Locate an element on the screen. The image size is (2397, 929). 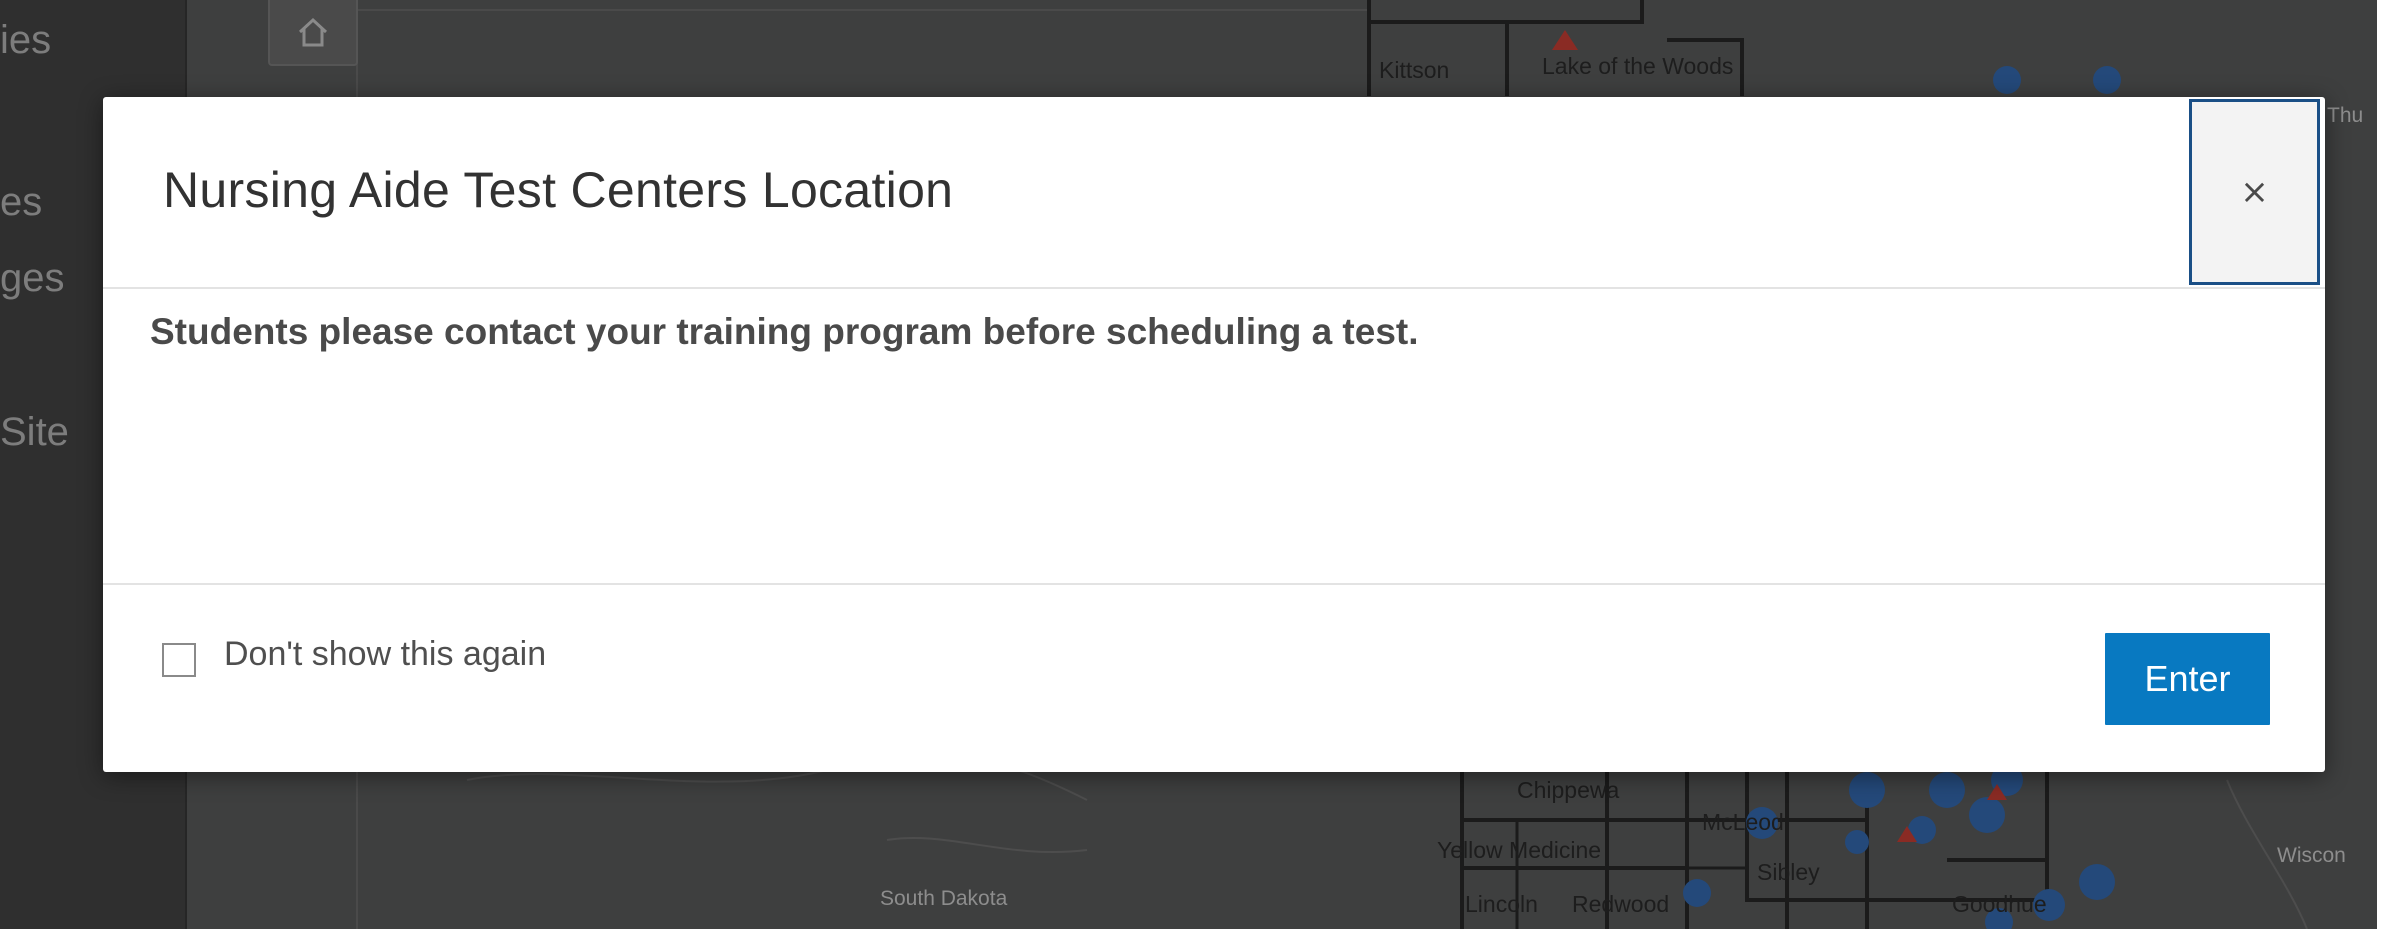
map-label-lake-of-the-woods: Lake of the Woods is located at coordinates (1637, 66).